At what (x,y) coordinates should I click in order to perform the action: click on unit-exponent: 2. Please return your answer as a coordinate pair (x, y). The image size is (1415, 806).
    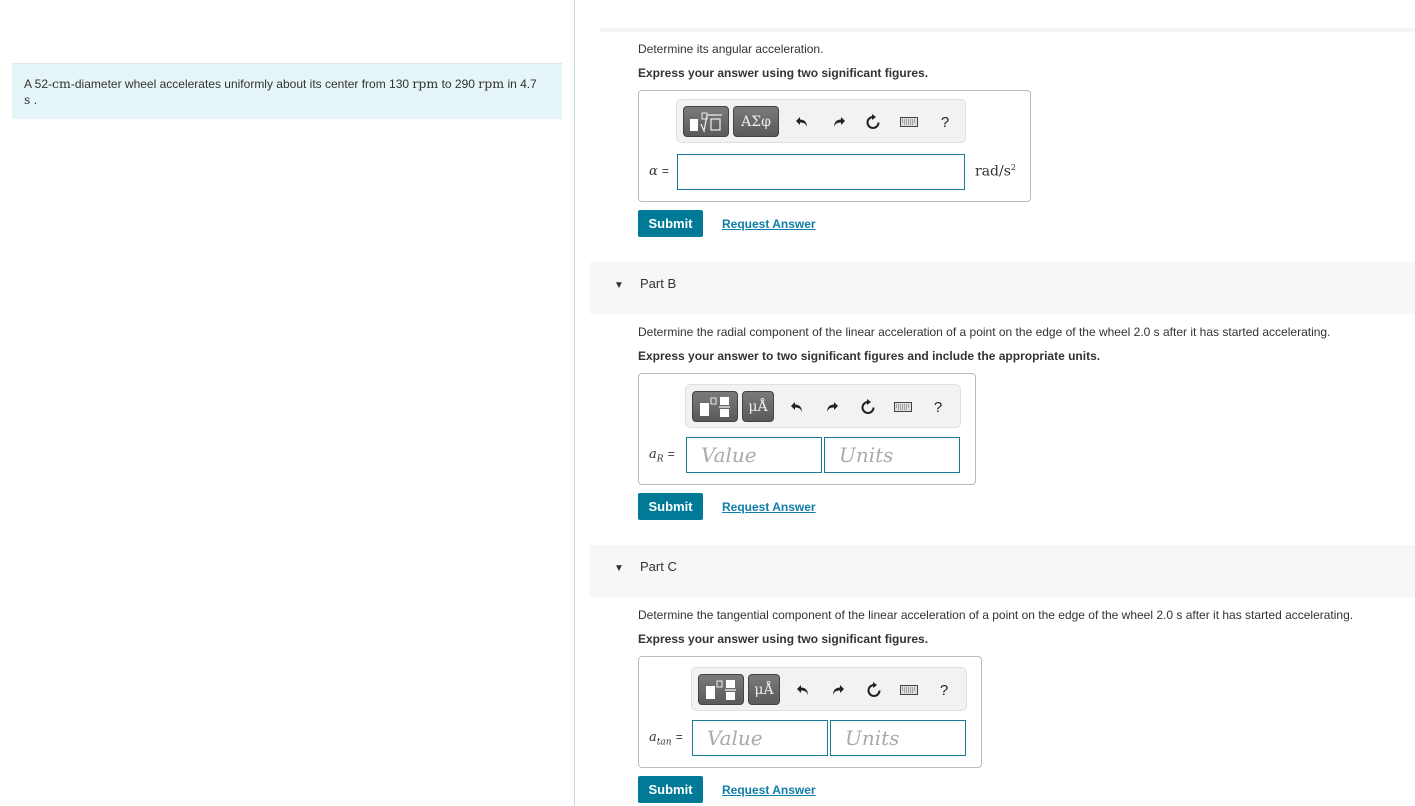
    Looking at the image, I should click on (1013, 167).